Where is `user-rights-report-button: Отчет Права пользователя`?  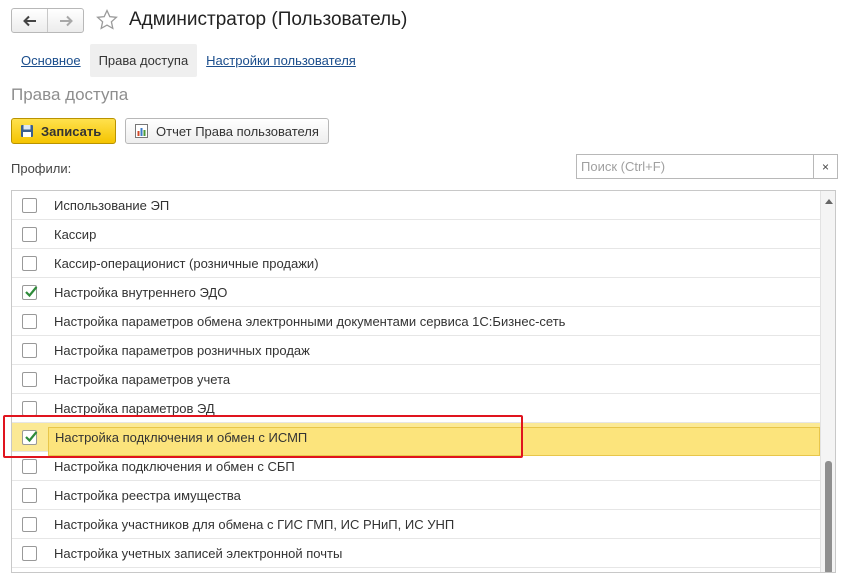
user-rights-report-button: Отчет Права пользователя is located at coordinates (227, 131).